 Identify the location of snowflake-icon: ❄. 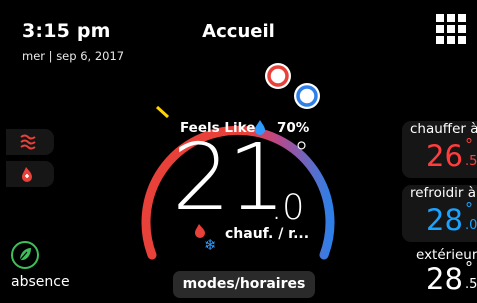
(210, 245).